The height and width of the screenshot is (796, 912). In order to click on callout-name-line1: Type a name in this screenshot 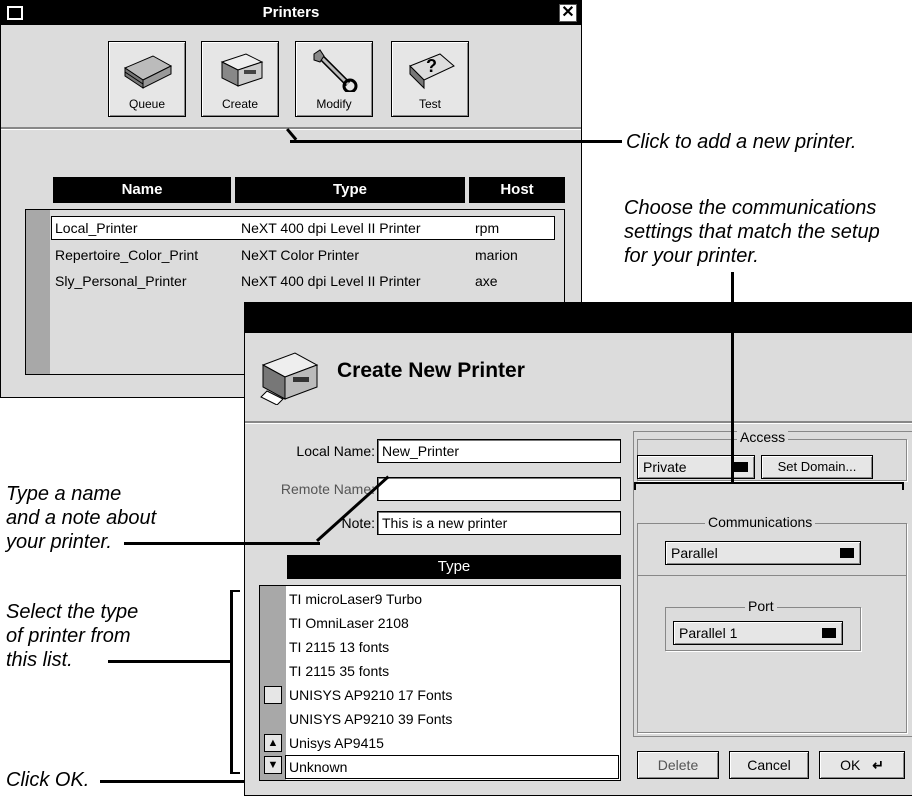, I will do `click(64, 494)`.